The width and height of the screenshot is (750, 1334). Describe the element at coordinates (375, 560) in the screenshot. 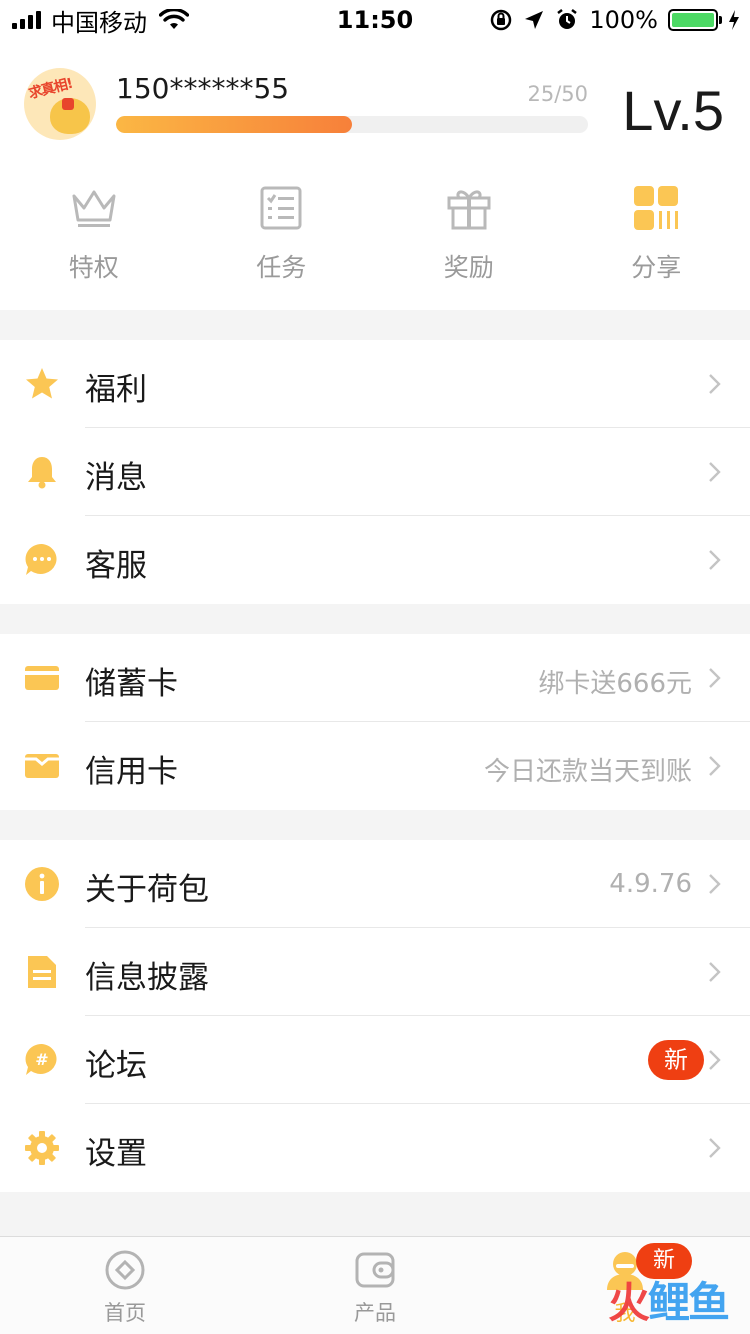

I see `menu-item-customer-service: 客服` at that location.